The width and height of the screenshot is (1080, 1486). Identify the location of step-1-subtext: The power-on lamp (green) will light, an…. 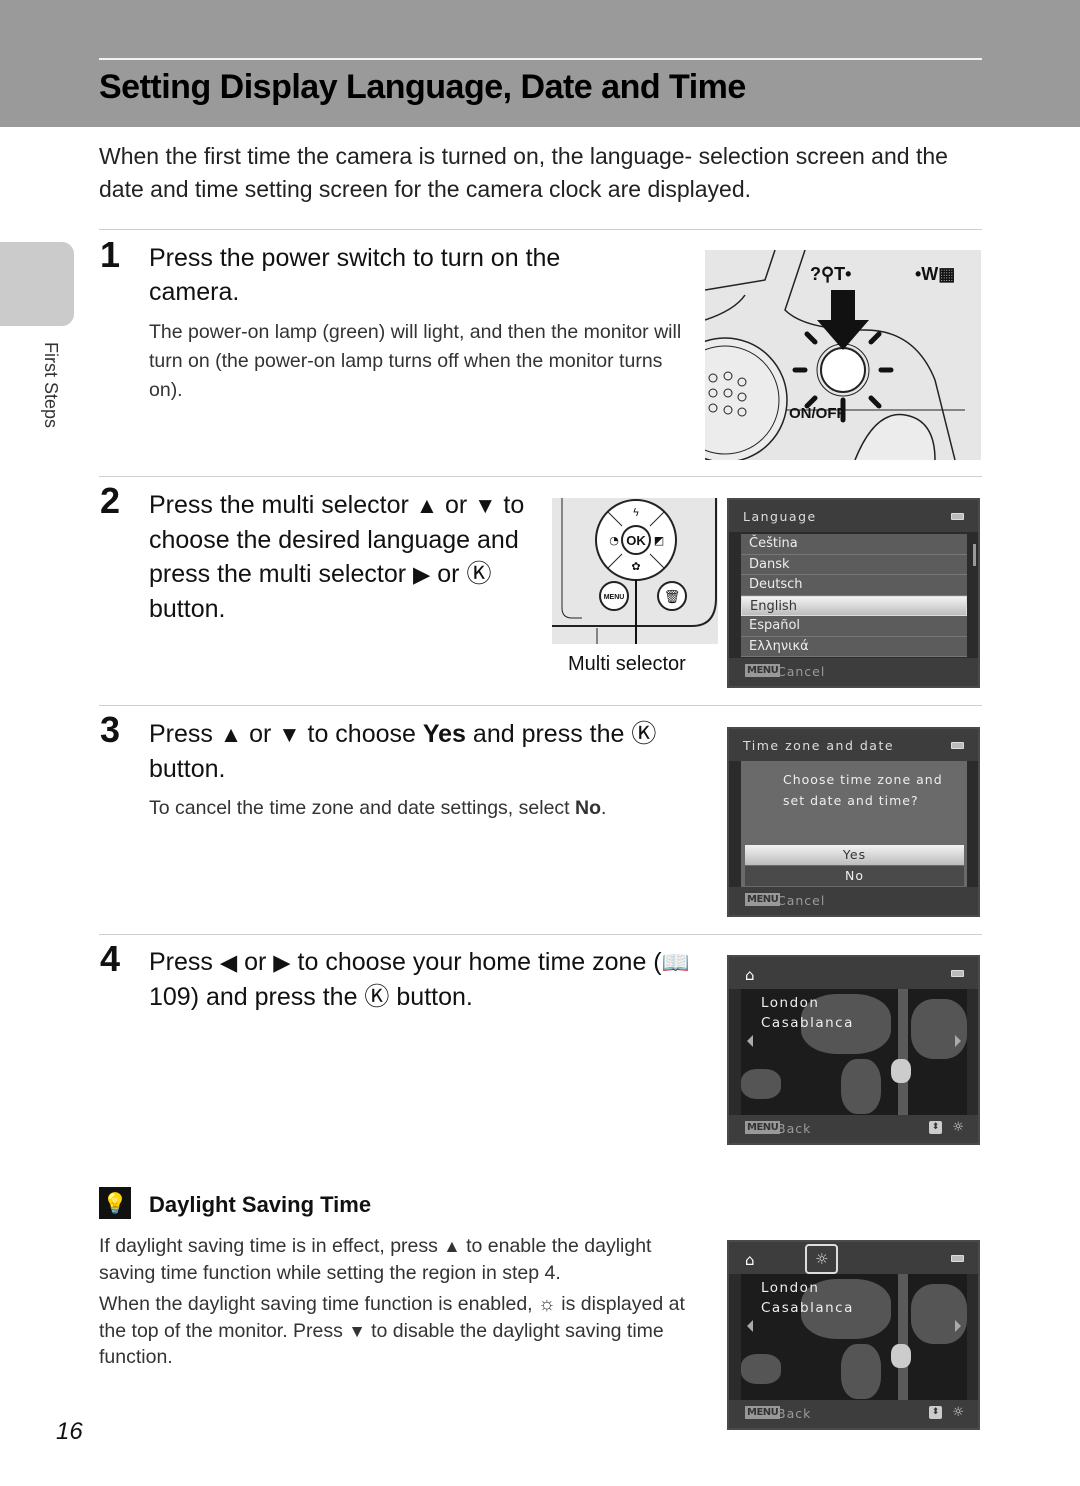
(415, 361).